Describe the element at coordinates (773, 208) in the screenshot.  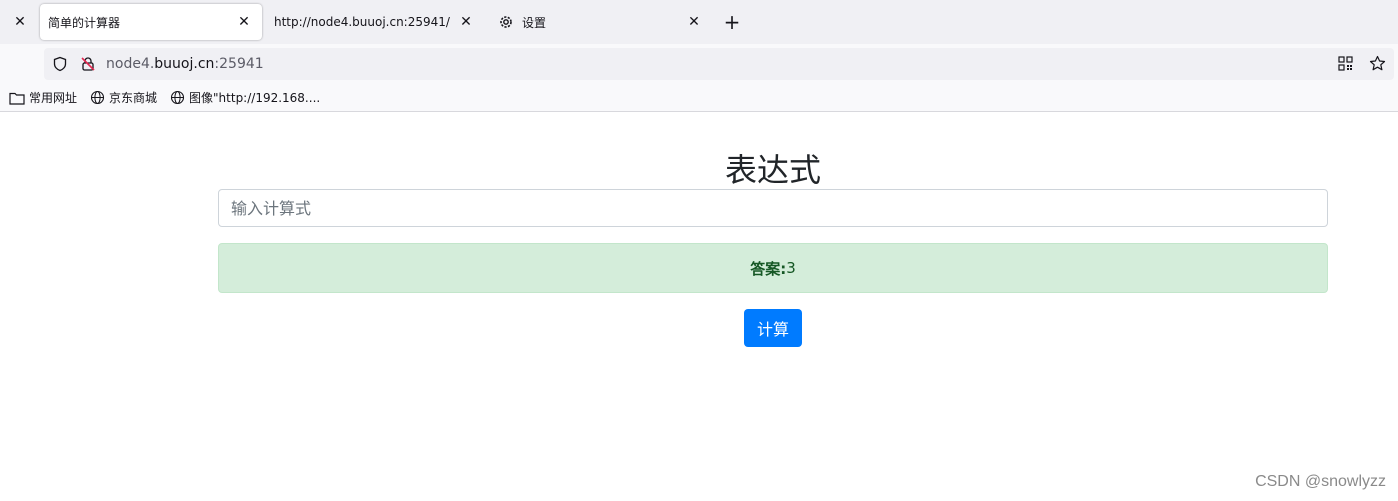
I see `expression-input` at that location.